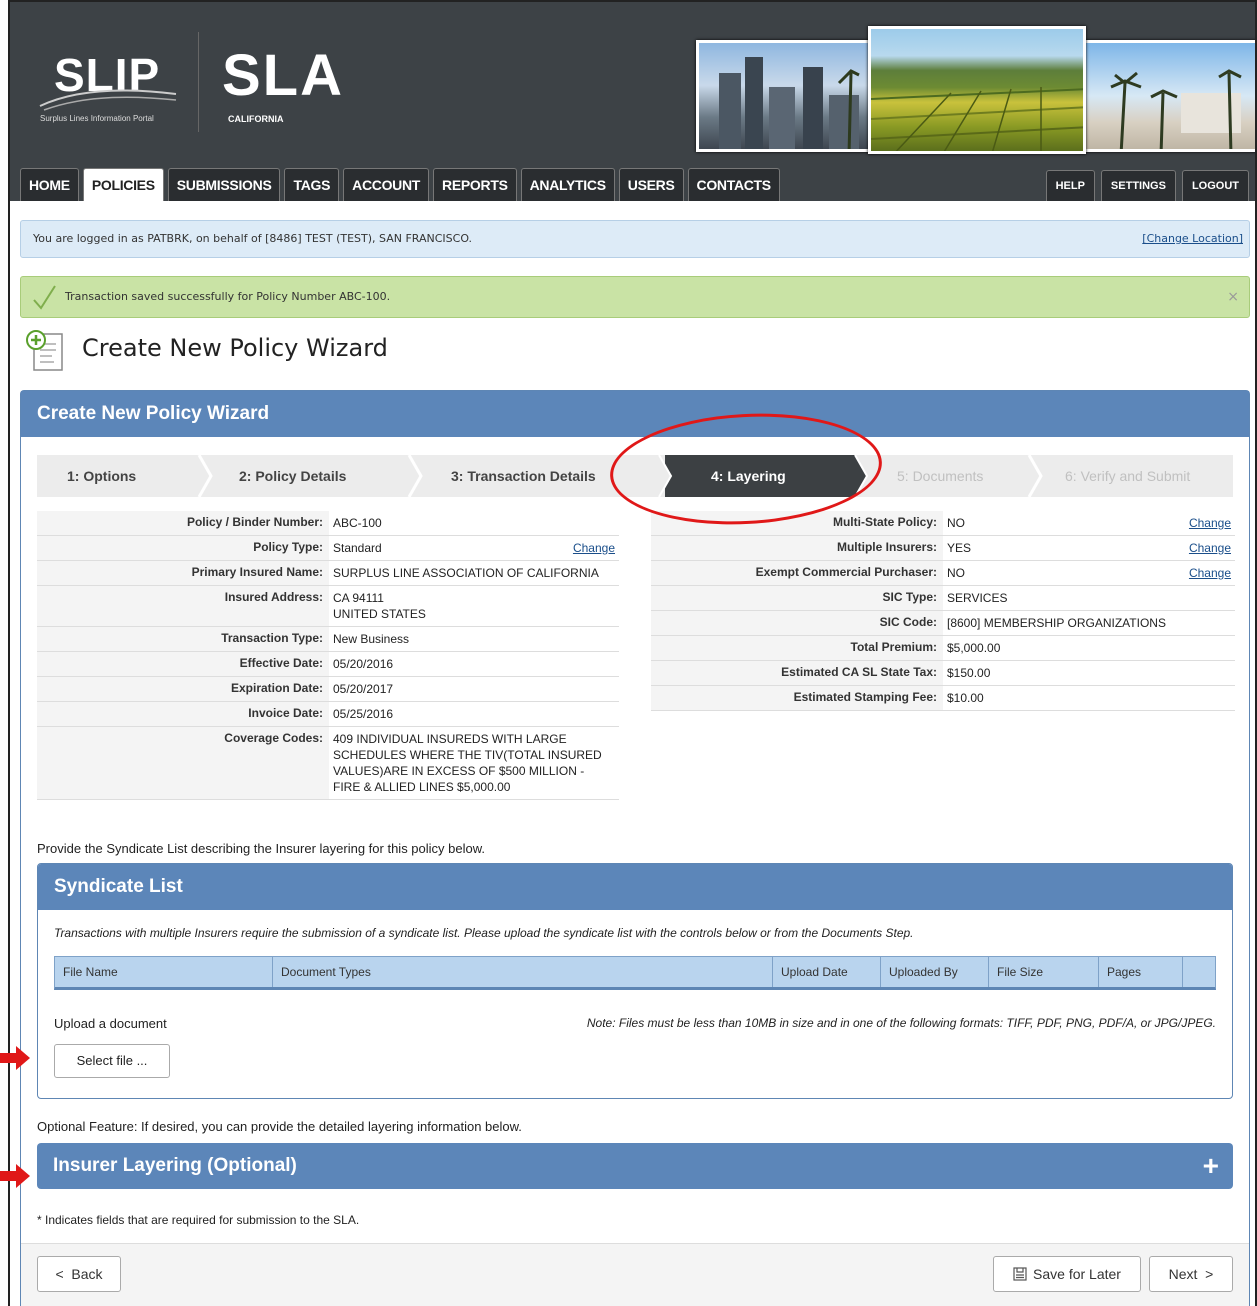 This screenshot has height=1306, width=1257. What do you see at coordinates (1070, 185) in the screenshot?
I see `nav-tab-help: HELP` at bounding box center [1070, 185].